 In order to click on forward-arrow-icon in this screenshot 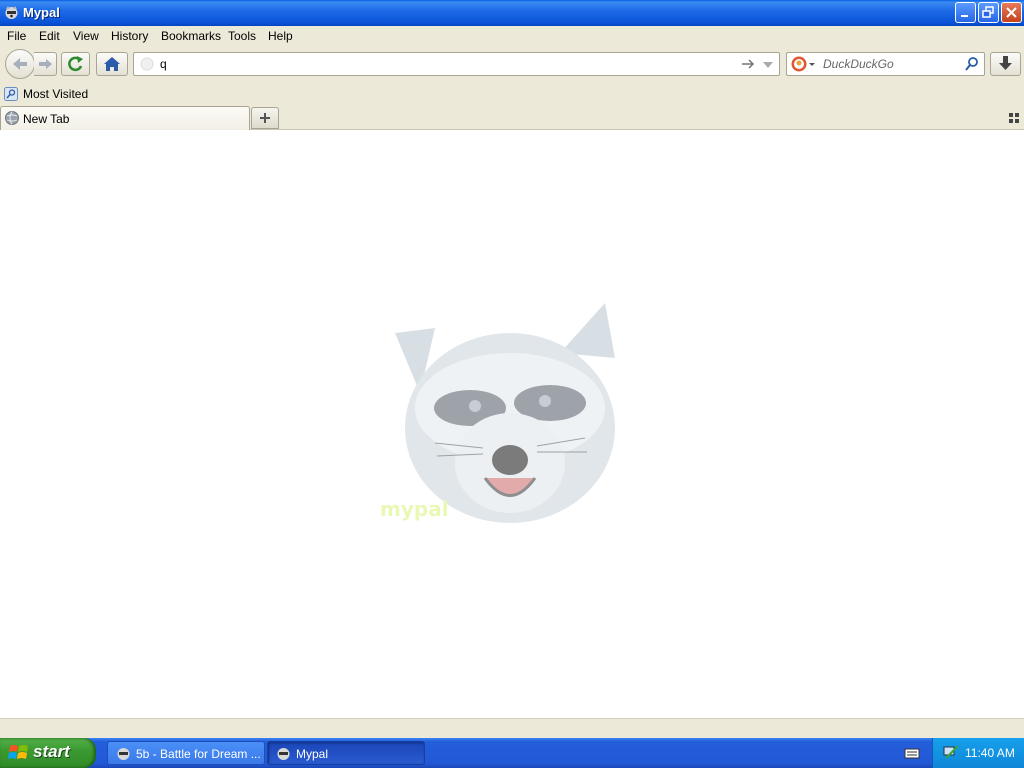, I will do `click(45, 64)`.